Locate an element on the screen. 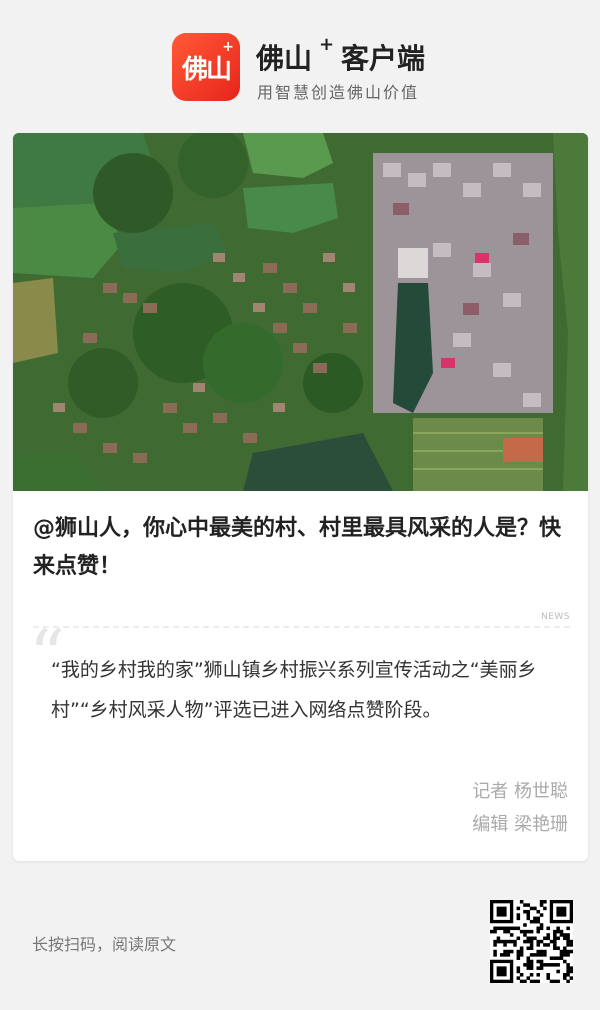 This screenshot has height=1010, width=600. scan-hint: 长按扫码，阅读原文 is located at coordinates (104, 944).